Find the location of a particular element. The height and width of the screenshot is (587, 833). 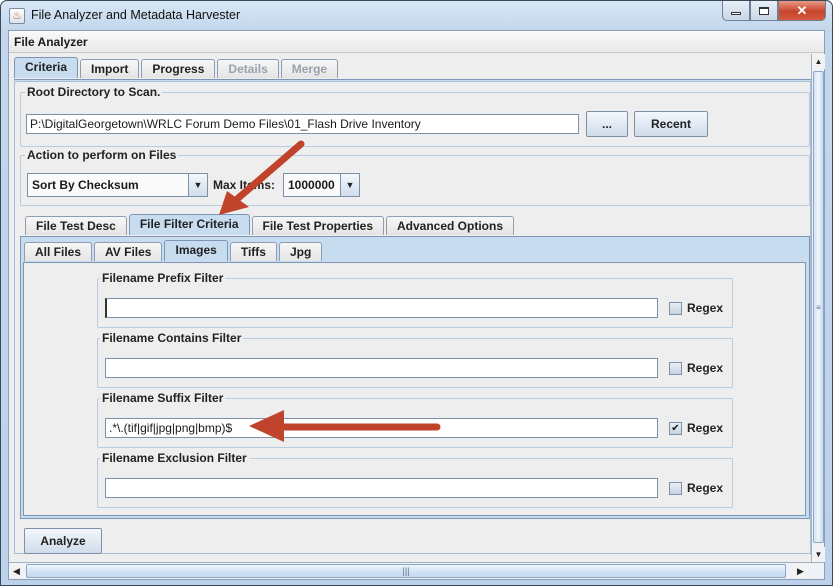

max-items-select: 1000000 ▼ is located at coordinates (321, 185).